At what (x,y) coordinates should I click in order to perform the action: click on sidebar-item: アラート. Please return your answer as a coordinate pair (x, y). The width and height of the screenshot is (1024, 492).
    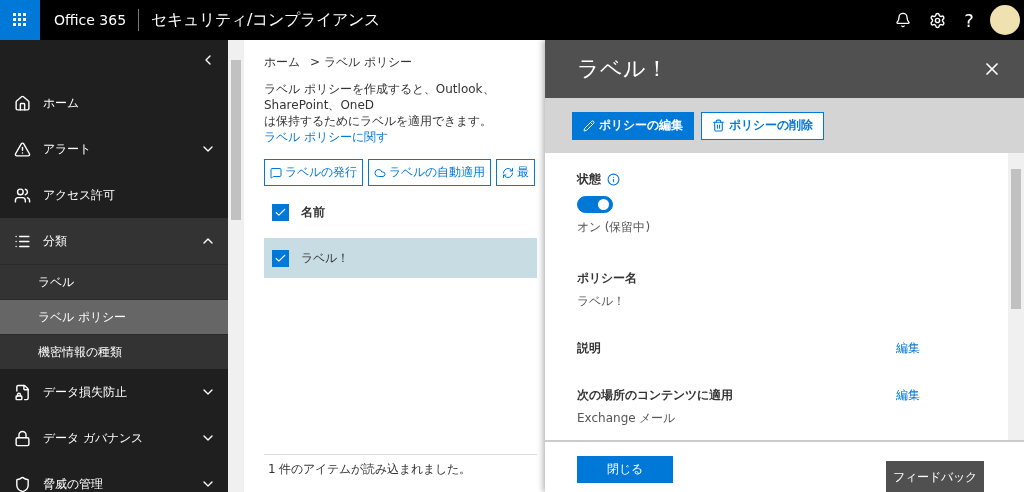
    Looking at the image, I should click on (114, 149).